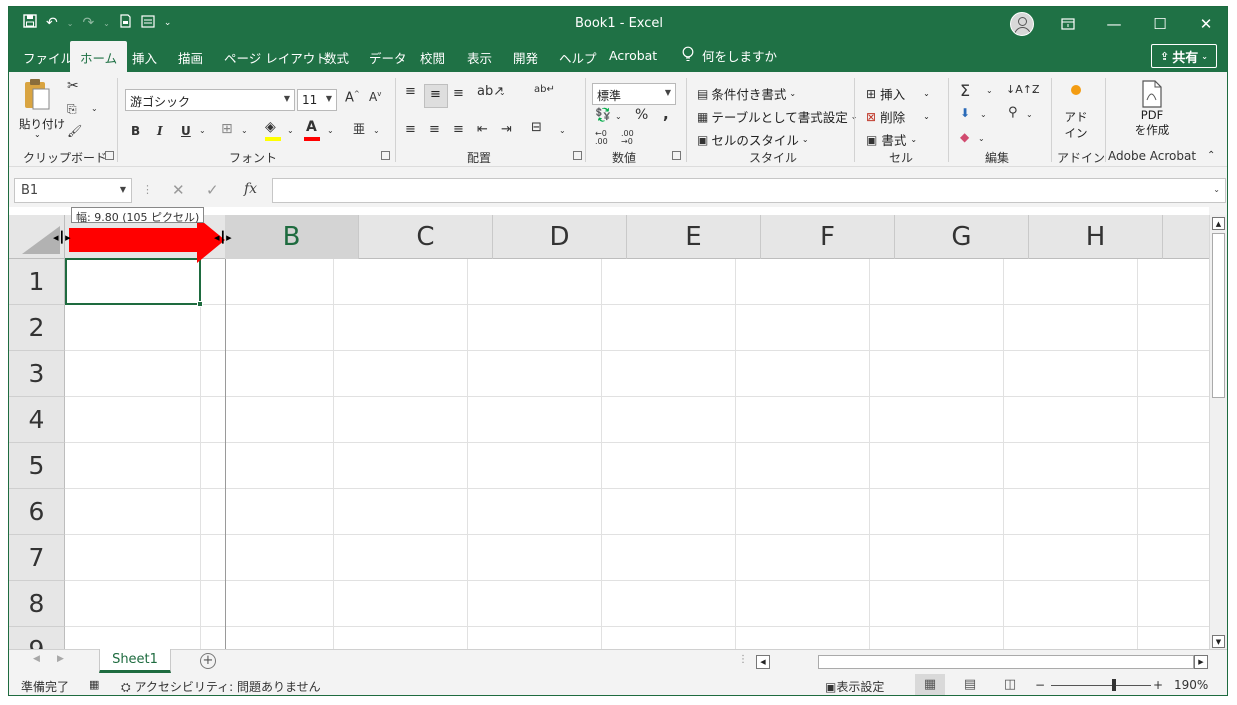 The image size is (1237, 705). What do you see at coordinates (37, 512) in the screenshot?
I see `row-header: 6` at bounding box center [37, 512].